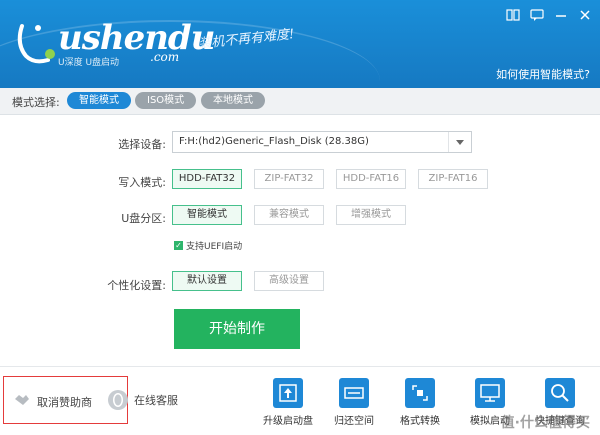 The width and height of the screenshot is (600, 435). I want to click on write-mode-zip-fat32: ZIP-FAT32, so click(289, 179).